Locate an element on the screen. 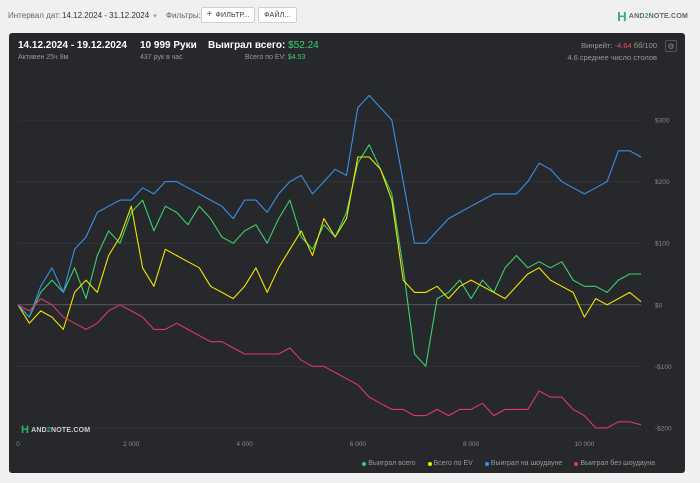 Image resolution: width=700 pixels, height=483 pixels. y-tick-label: -$200 is located at coordinates (663, 428).